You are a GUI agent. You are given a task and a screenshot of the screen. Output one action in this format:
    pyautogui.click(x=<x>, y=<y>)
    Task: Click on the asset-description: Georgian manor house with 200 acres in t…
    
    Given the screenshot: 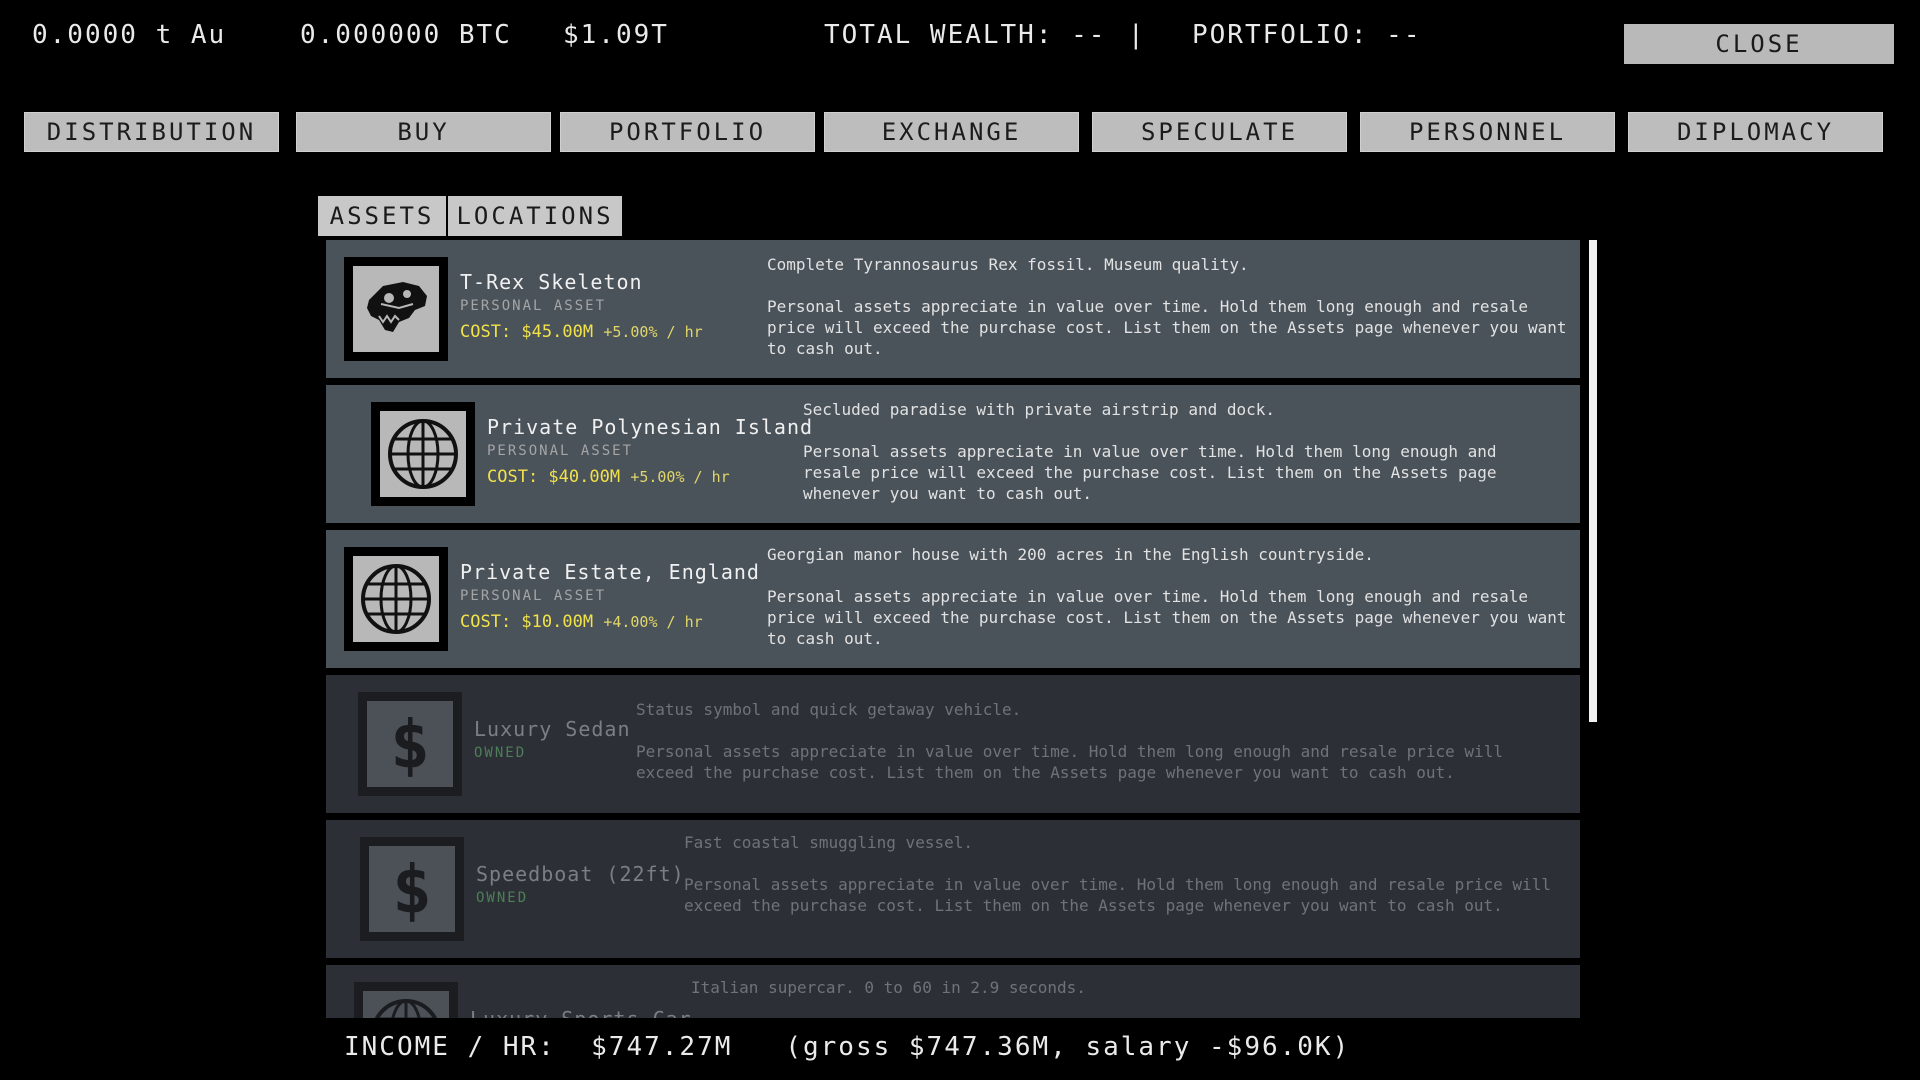 What is the action you would take?
    pyautogui.click(x=1167, y=596)
    